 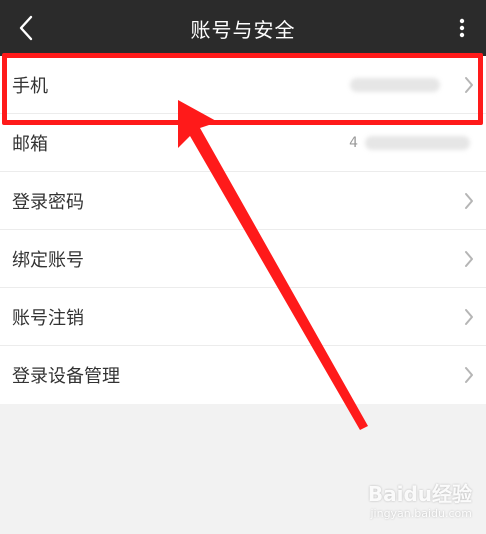 I want to click on settings-item-label: 登录密码, so click(x=48, y=202).